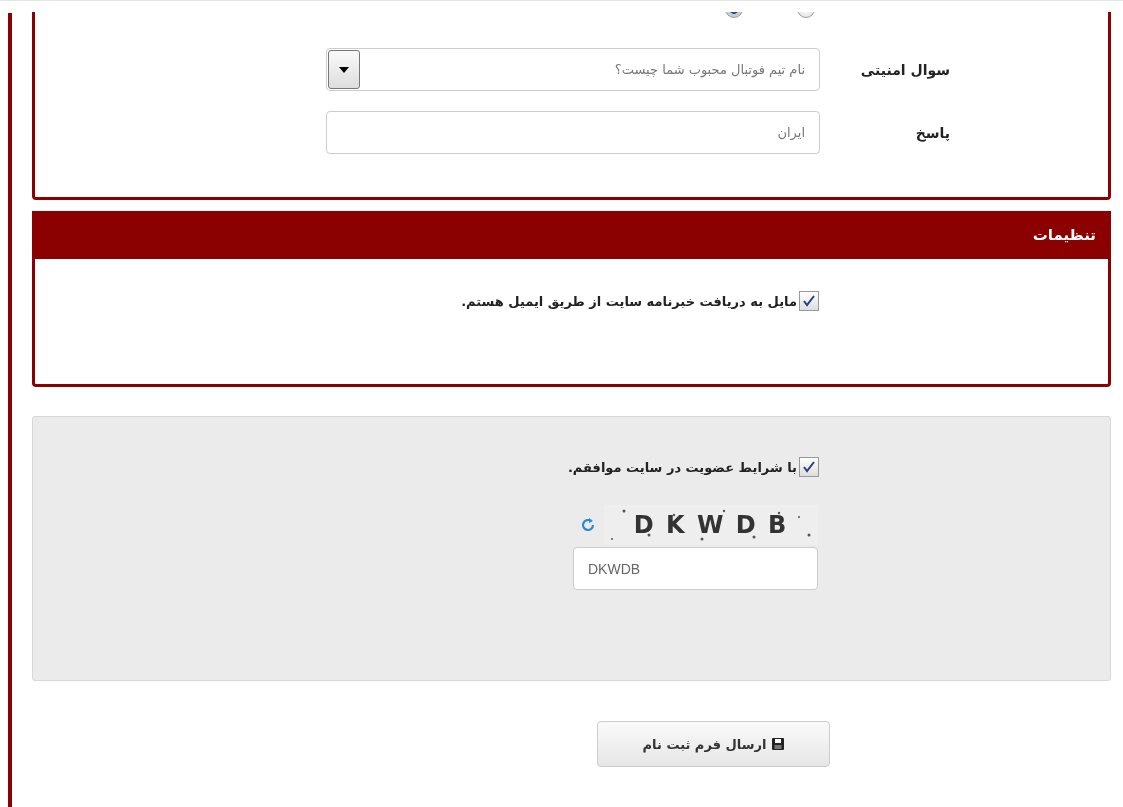 This screenshot has width=1123, height=807. I want to click on answer-field: ایران, so click(573, 132).